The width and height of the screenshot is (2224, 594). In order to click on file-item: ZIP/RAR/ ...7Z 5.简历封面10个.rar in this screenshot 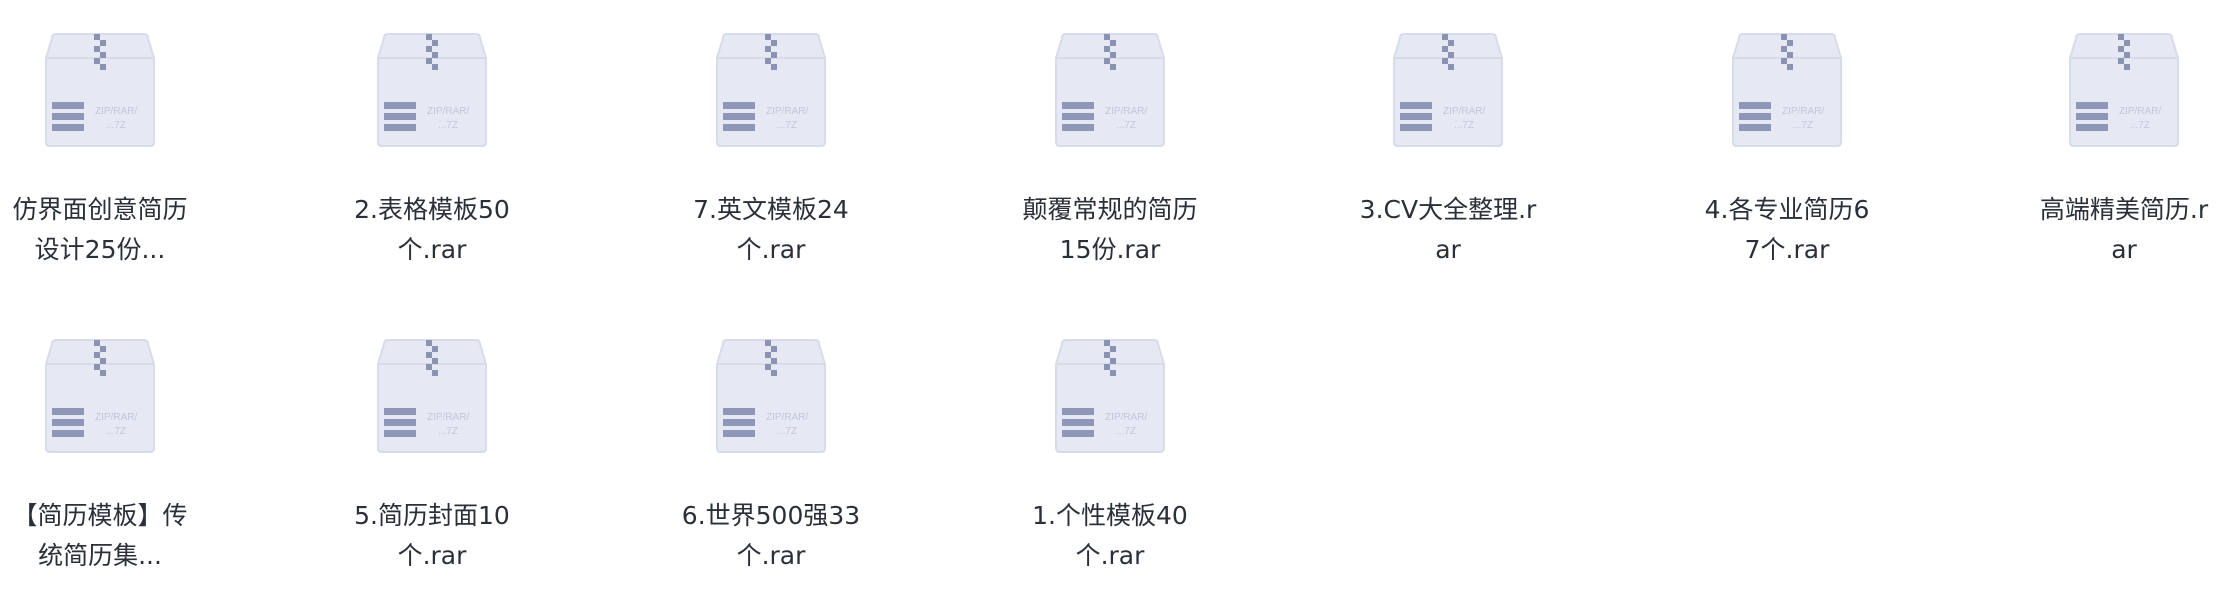, I will do `click(432, 456)`.